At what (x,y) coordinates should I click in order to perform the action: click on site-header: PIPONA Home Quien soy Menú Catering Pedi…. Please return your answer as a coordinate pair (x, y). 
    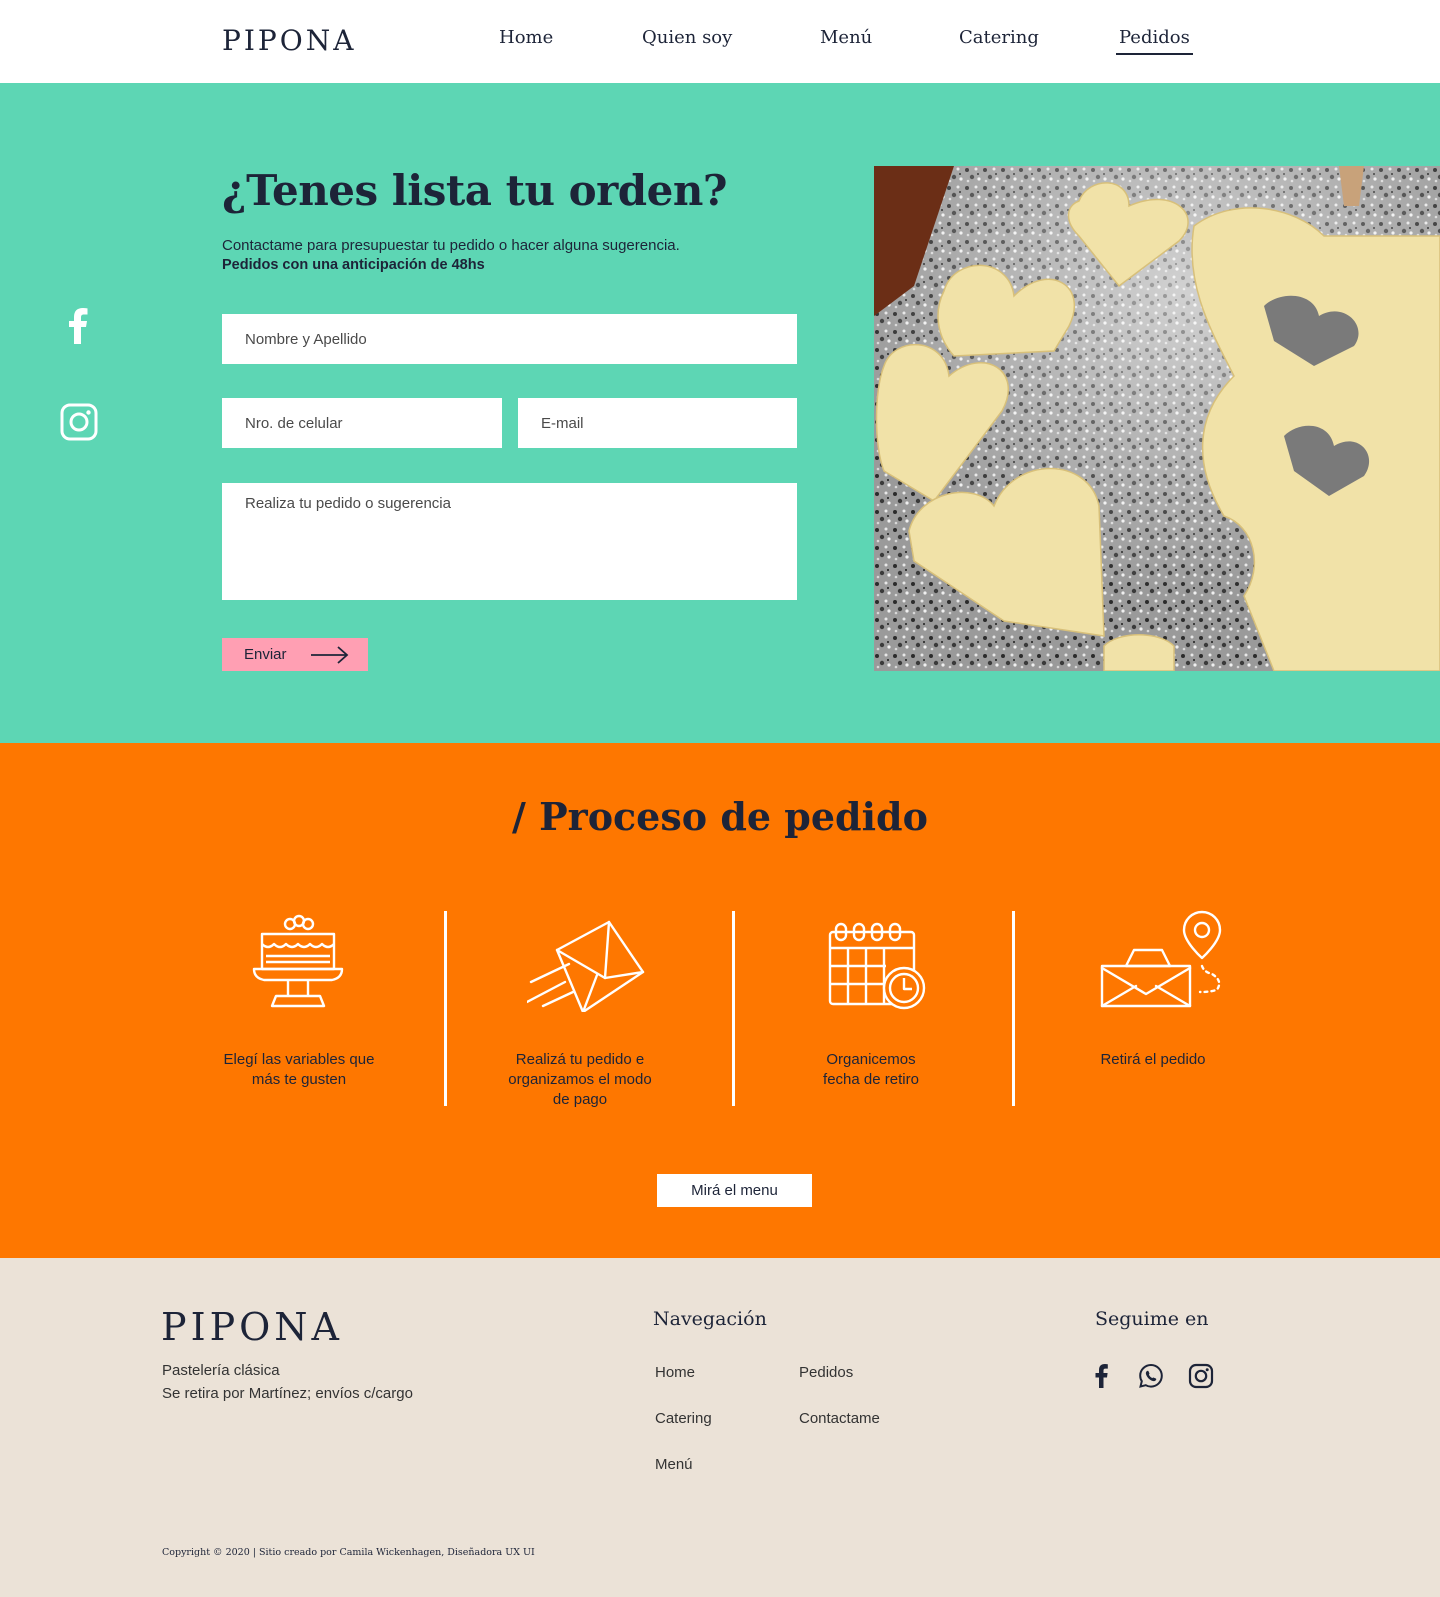
    Looking at the image, I should click on (720, 41).